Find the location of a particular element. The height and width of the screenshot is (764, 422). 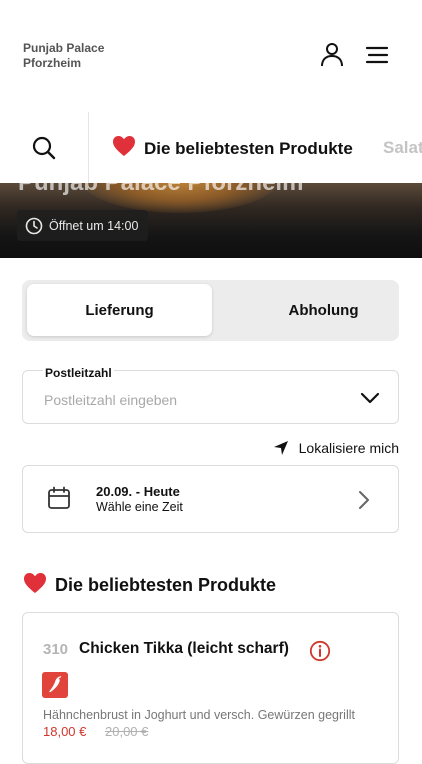

user-icon is located at coordinates (332, 54).